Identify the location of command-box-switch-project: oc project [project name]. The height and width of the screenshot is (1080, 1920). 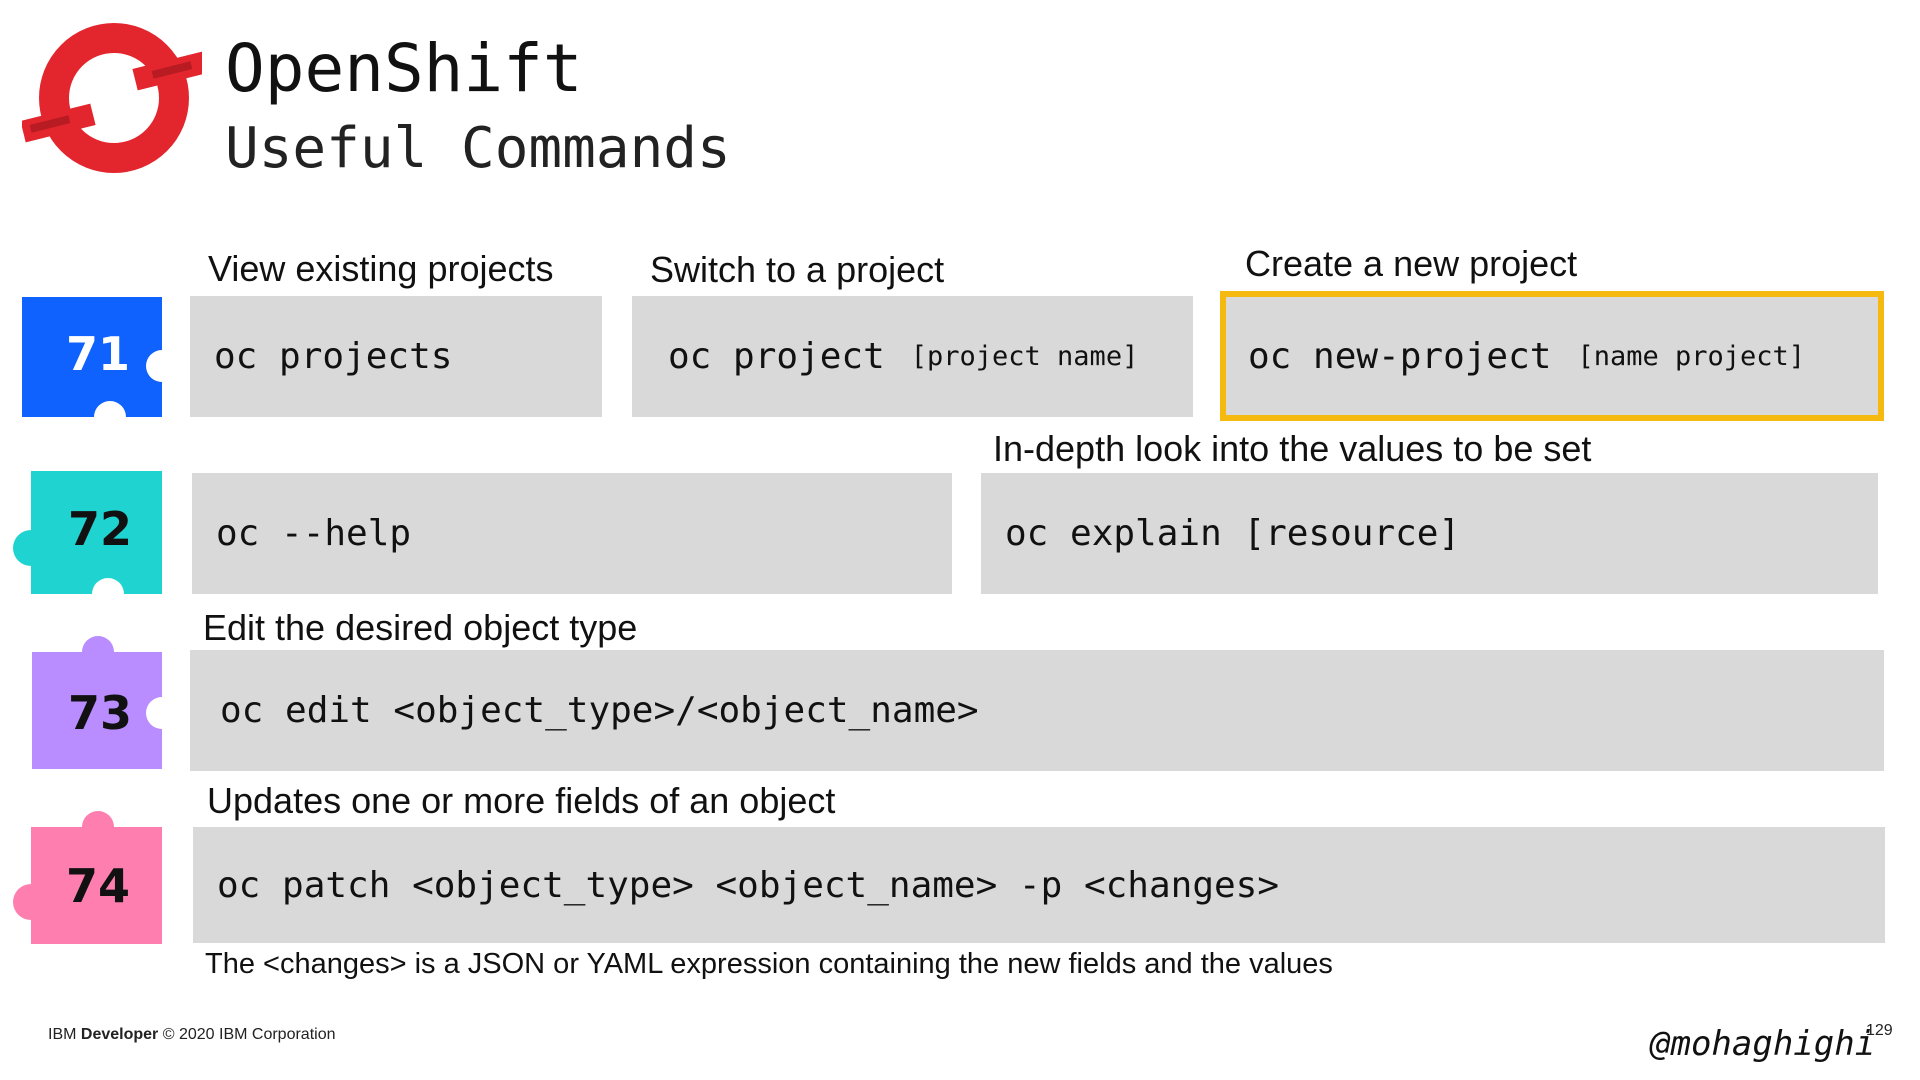
(912, 356).